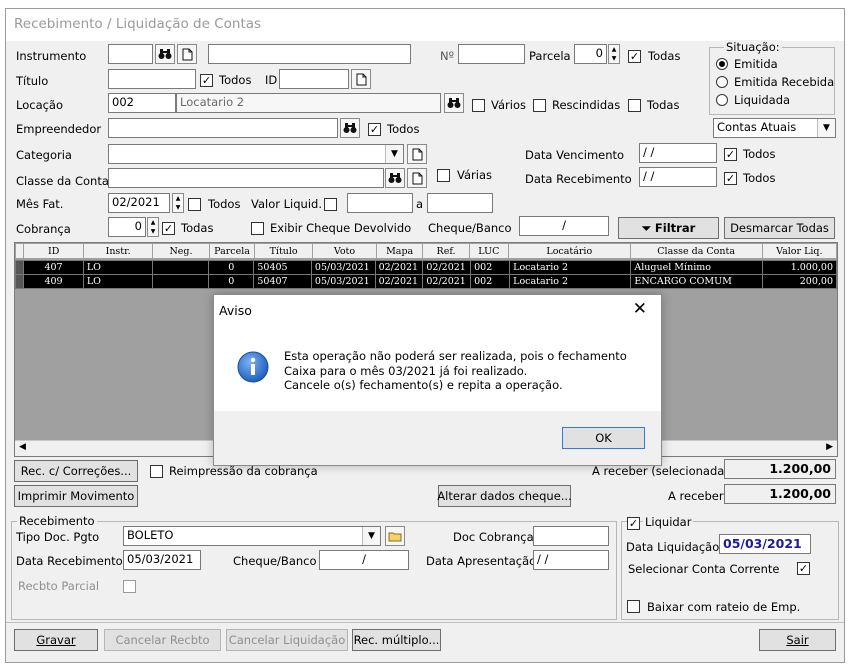  I want to click on cobranca-field: 0, so click(127, 227).